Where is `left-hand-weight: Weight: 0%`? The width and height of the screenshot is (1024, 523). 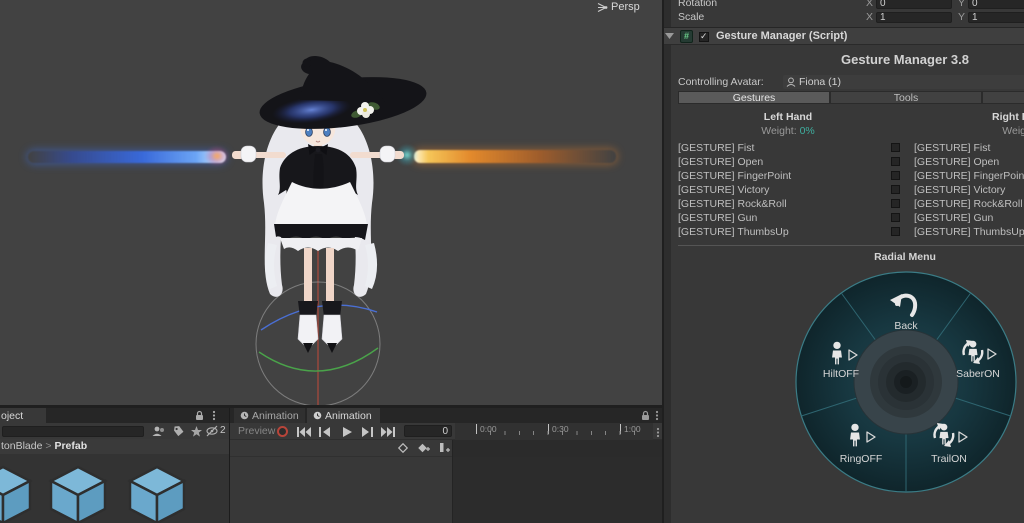 left-hand-weight: Weight: 0% is located at coordinates (788, 131).